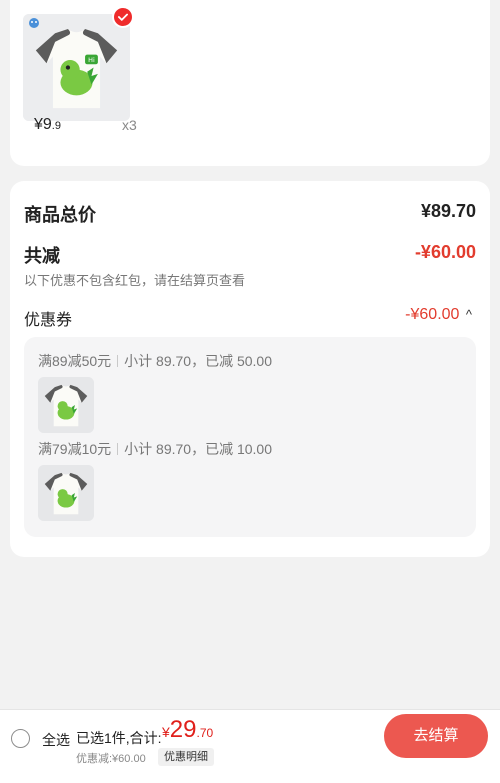 The height and width of the screenshot is (783, 500). Describe the element at coordinates (56, 740) in the screenshot. I see `select-all-label: 全选` at that location.